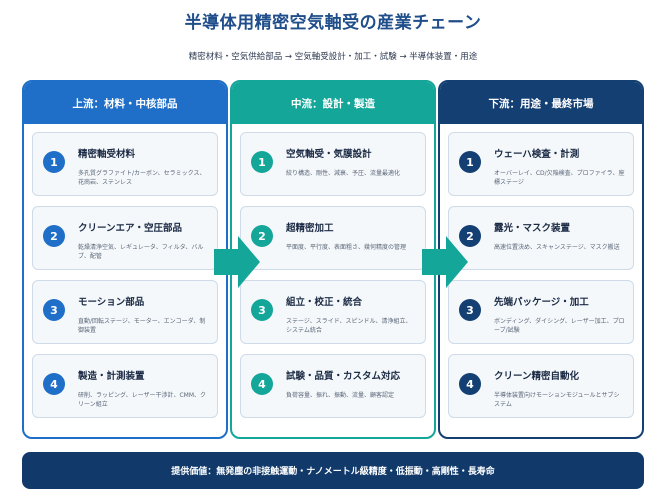 This screenshot has width=666, height=500. I want to click on card-description: 絞り構造、剛性、減衰、予圧、流量最適化, so click(343, 173).